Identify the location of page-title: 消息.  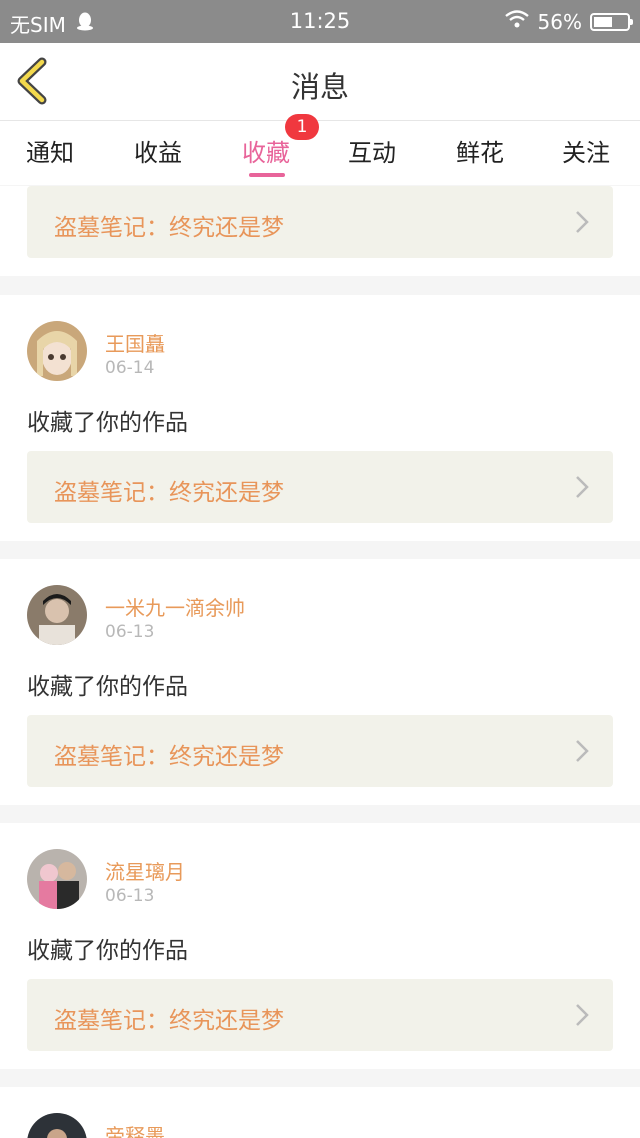
(319, 87).